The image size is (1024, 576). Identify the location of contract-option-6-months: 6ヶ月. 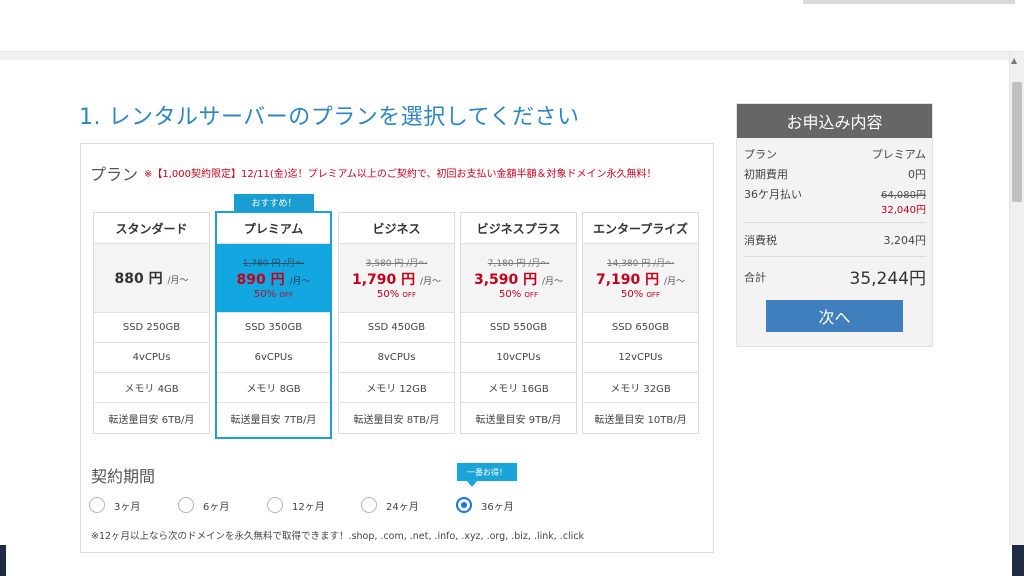
(203, 505).